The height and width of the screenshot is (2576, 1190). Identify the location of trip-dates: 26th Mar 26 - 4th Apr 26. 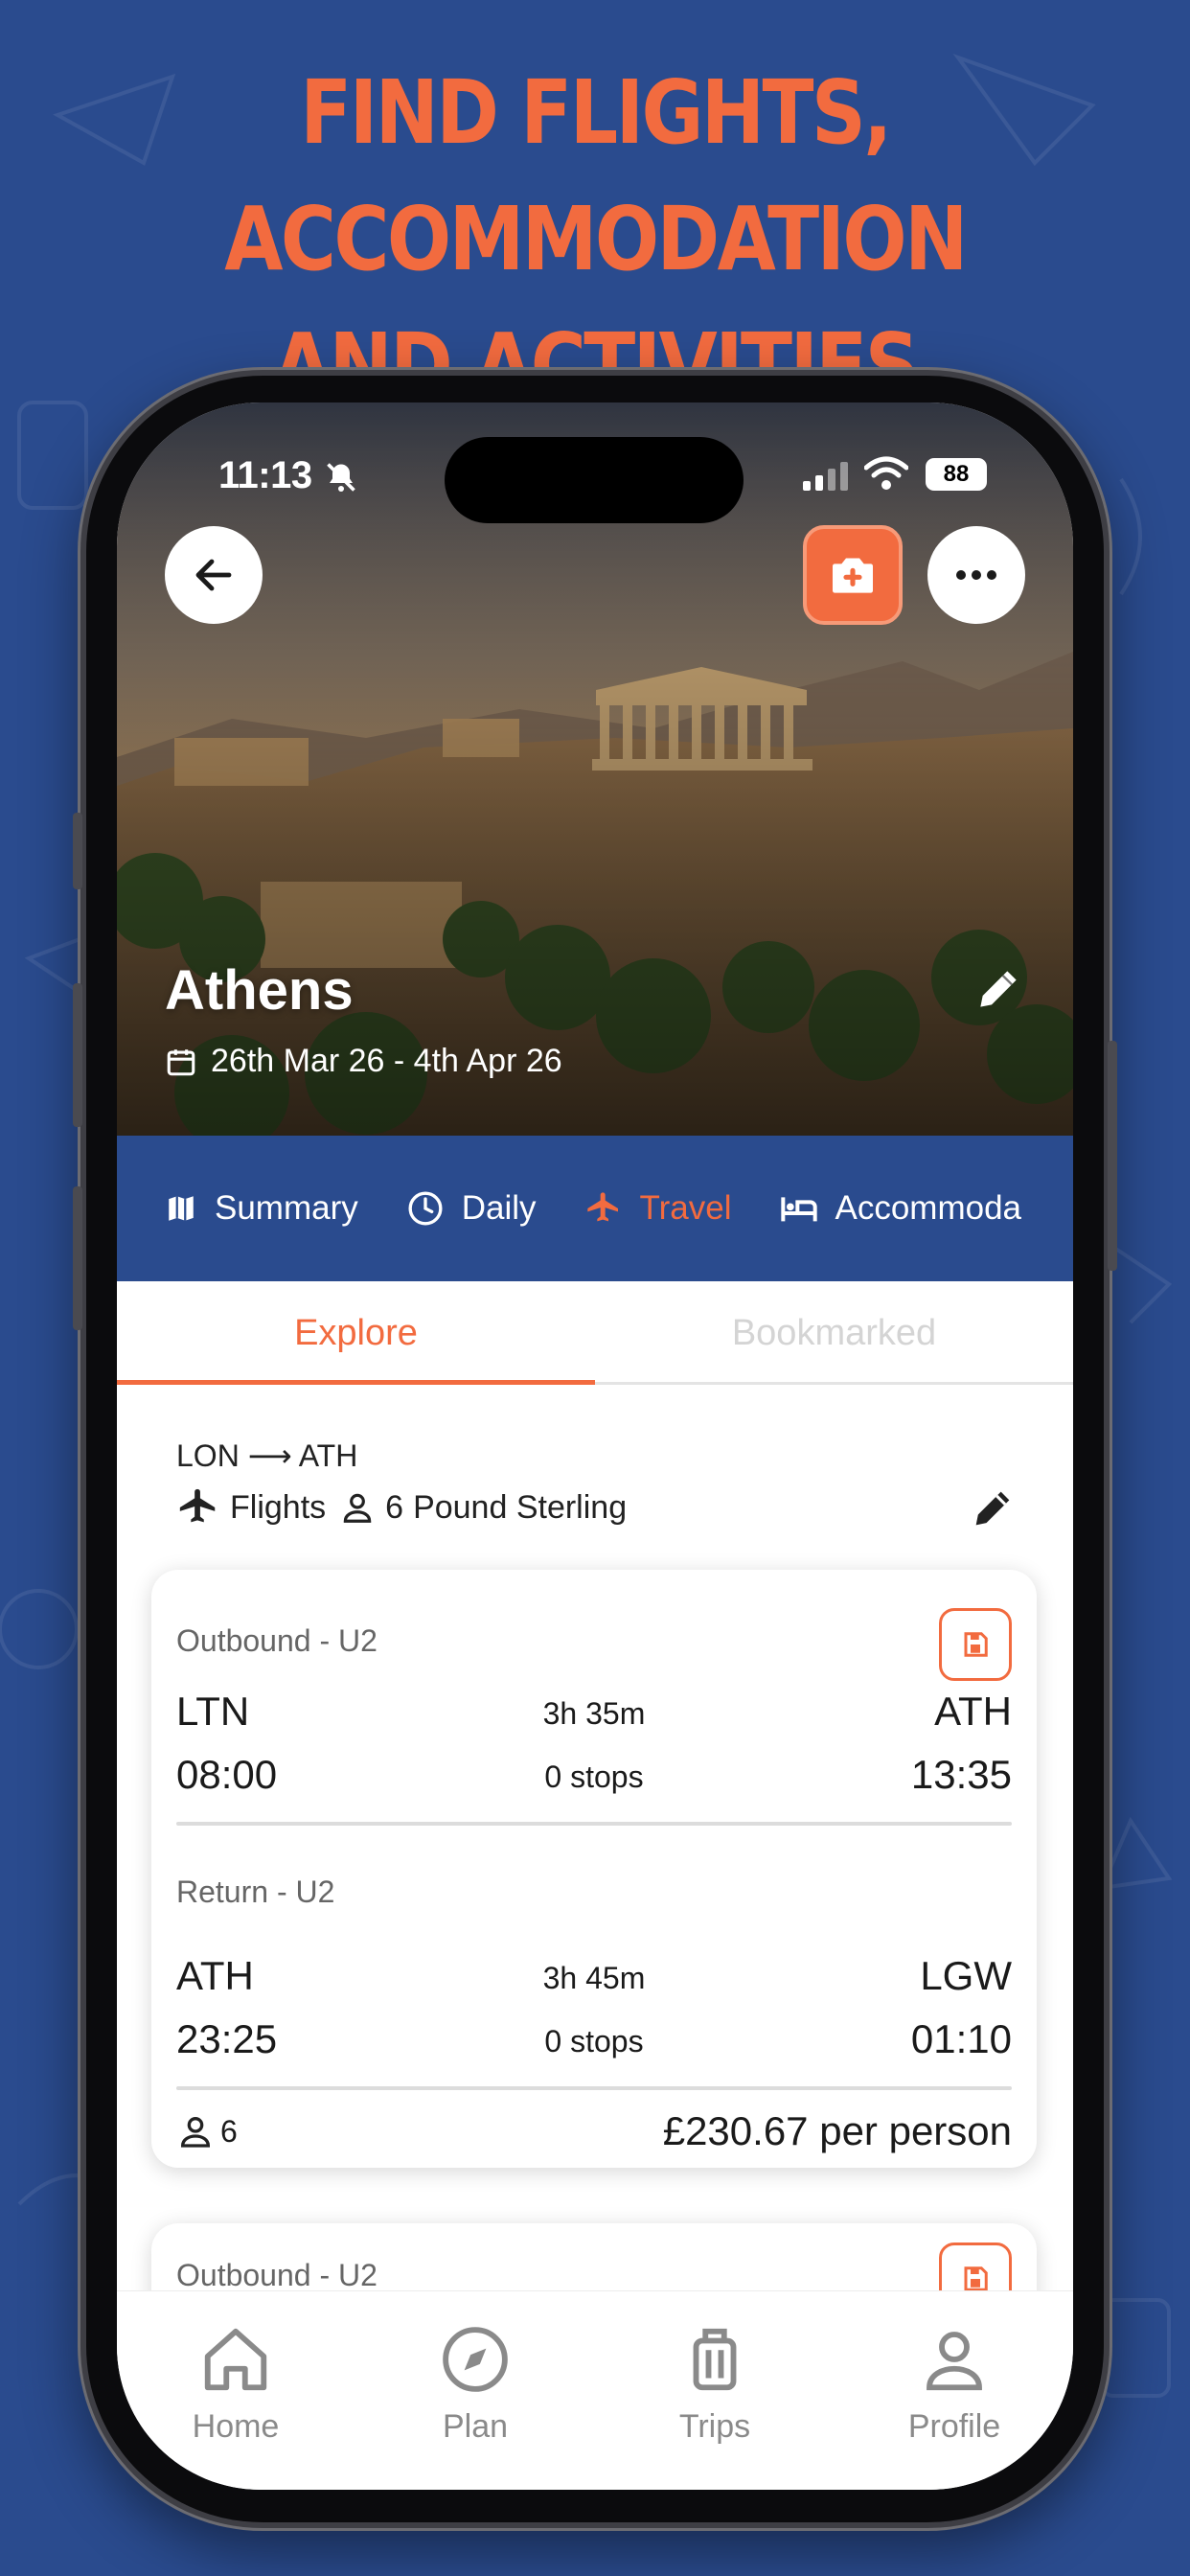
(364, 1061).